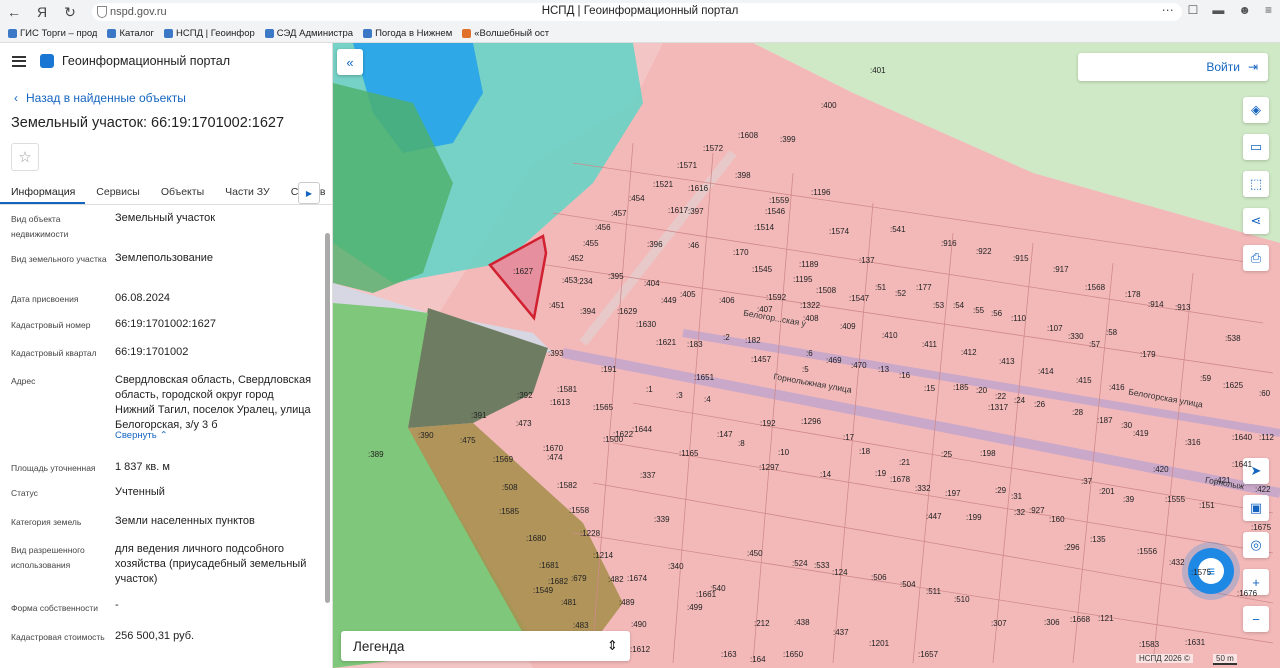  Describe the element at coordinates (810, 305) in the screenshot. I see `parcel-label: :1322` at that location.